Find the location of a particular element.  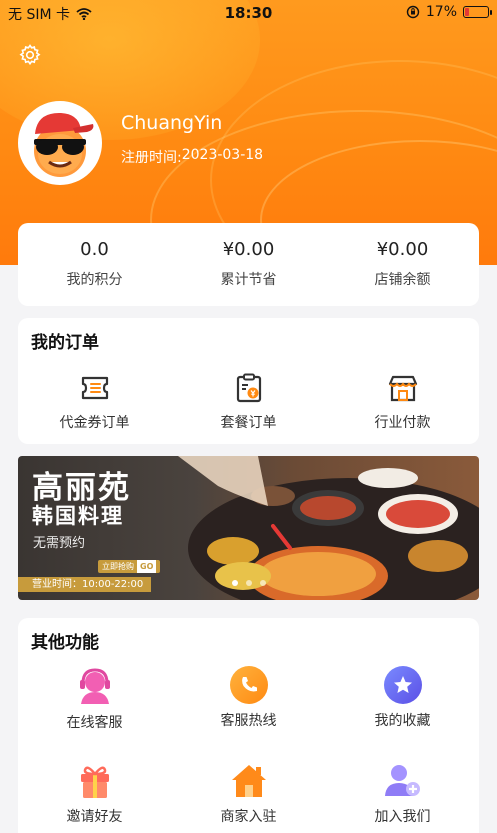

favorites-button: 我的收藏 is located at coordinates (402, 698).